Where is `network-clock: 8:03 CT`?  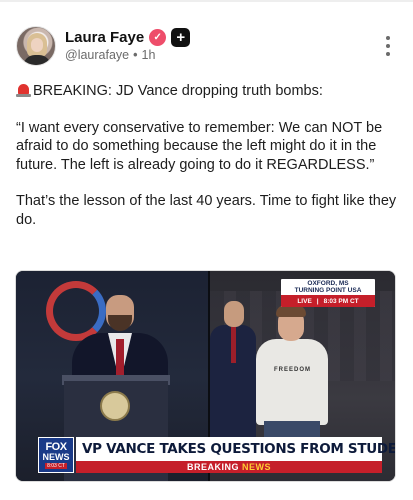
network-clock: 8:03 CT is located at coordinates (56, 465).